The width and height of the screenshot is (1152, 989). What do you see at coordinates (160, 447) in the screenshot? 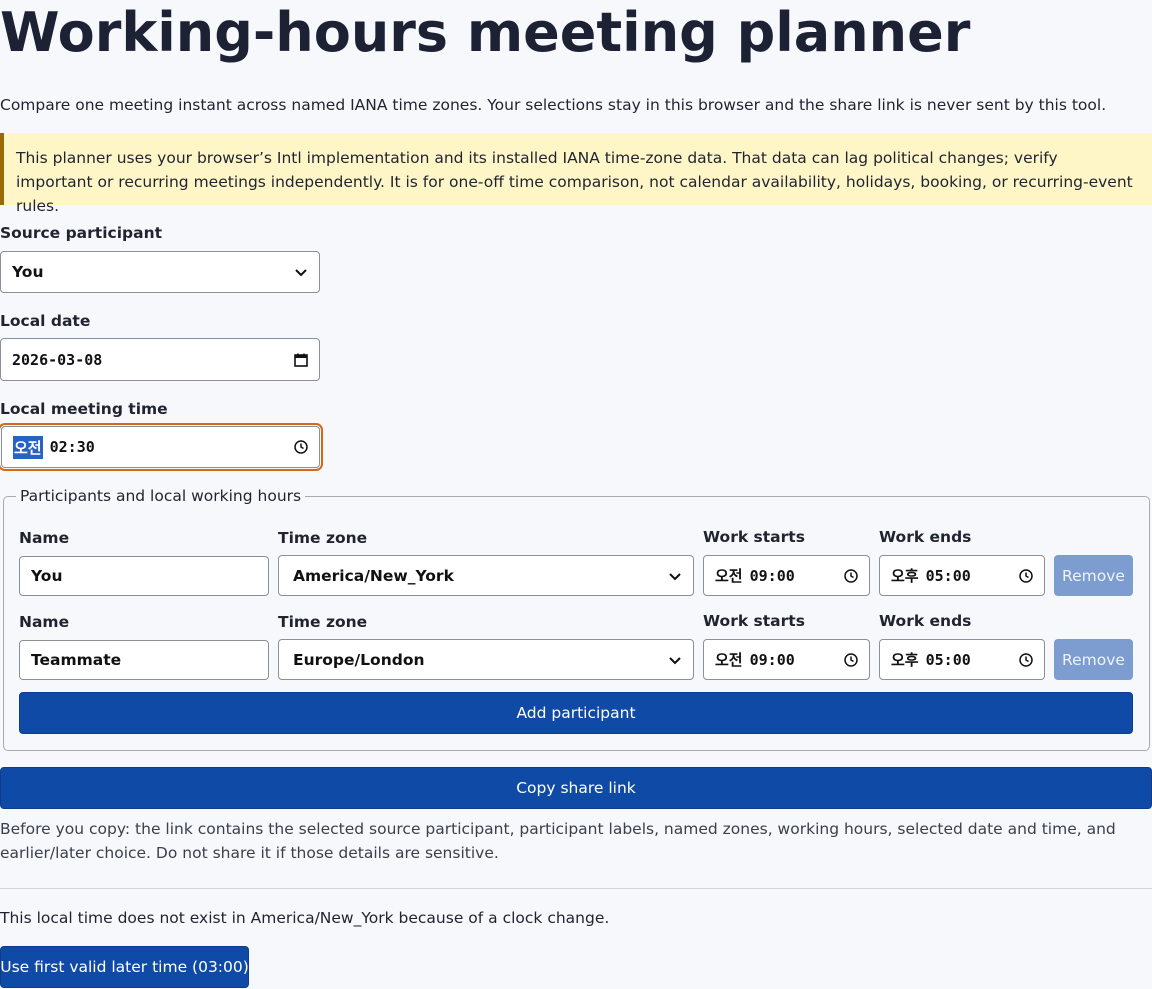
I see `local-time-input: 오전 02:30` at bounding box center [160, 447].